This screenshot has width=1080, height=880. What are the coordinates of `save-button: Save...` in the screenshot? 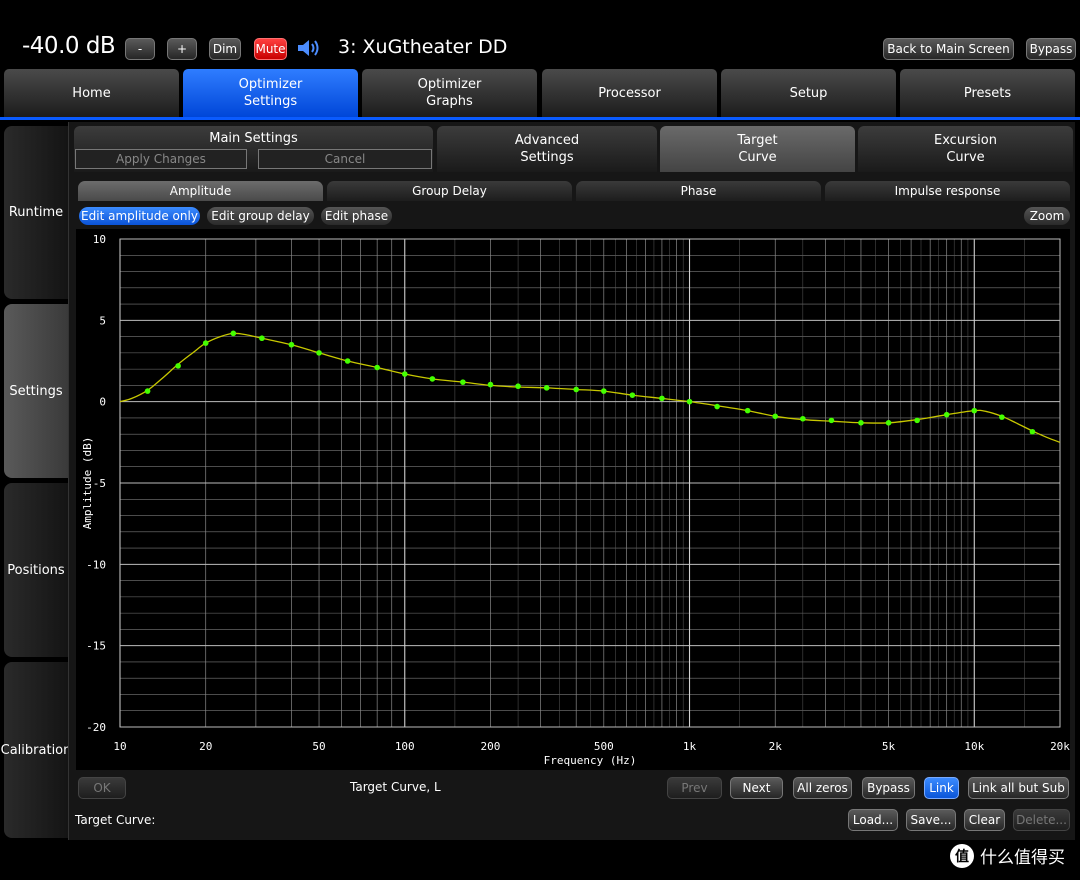 It's located at (931, 820).